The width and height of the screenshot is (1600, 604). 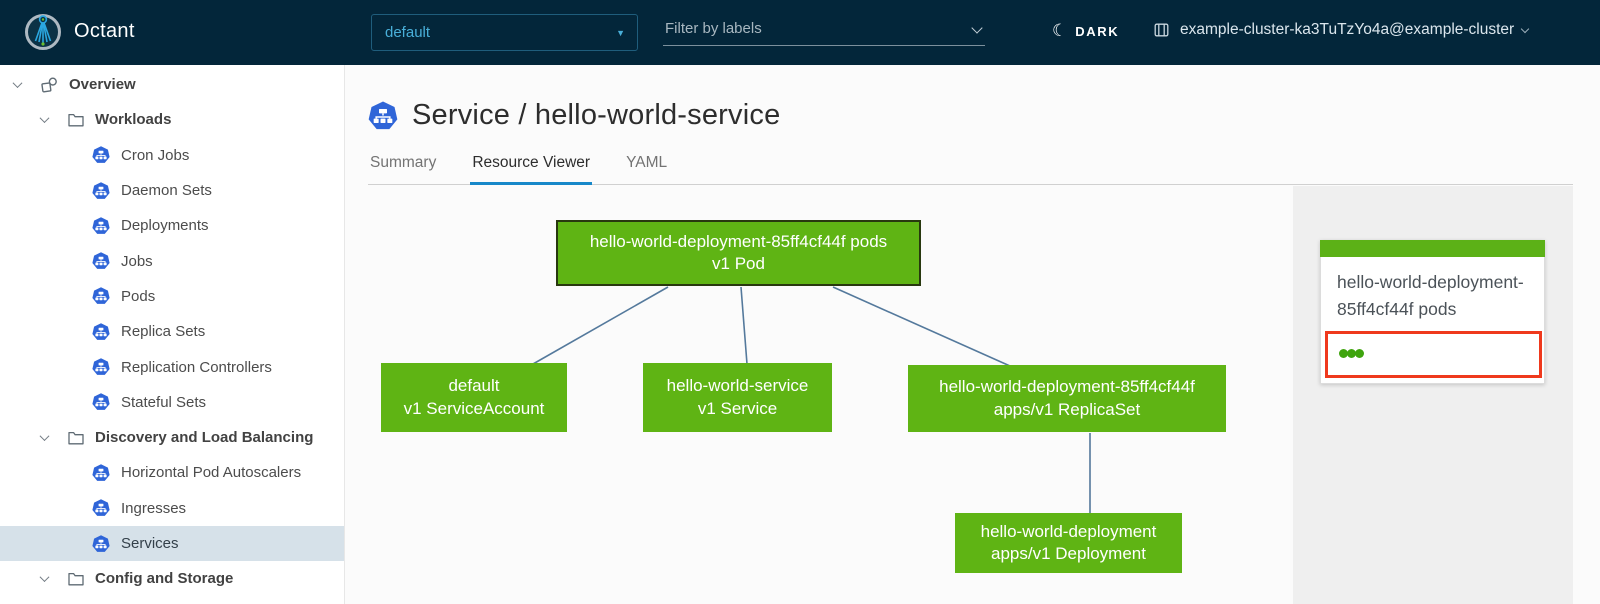 What do you see at coordinates (164, 402) in the screenshot?
I see `sidebar-item-label: Stateful Sets` at bounding box center [164, 402].